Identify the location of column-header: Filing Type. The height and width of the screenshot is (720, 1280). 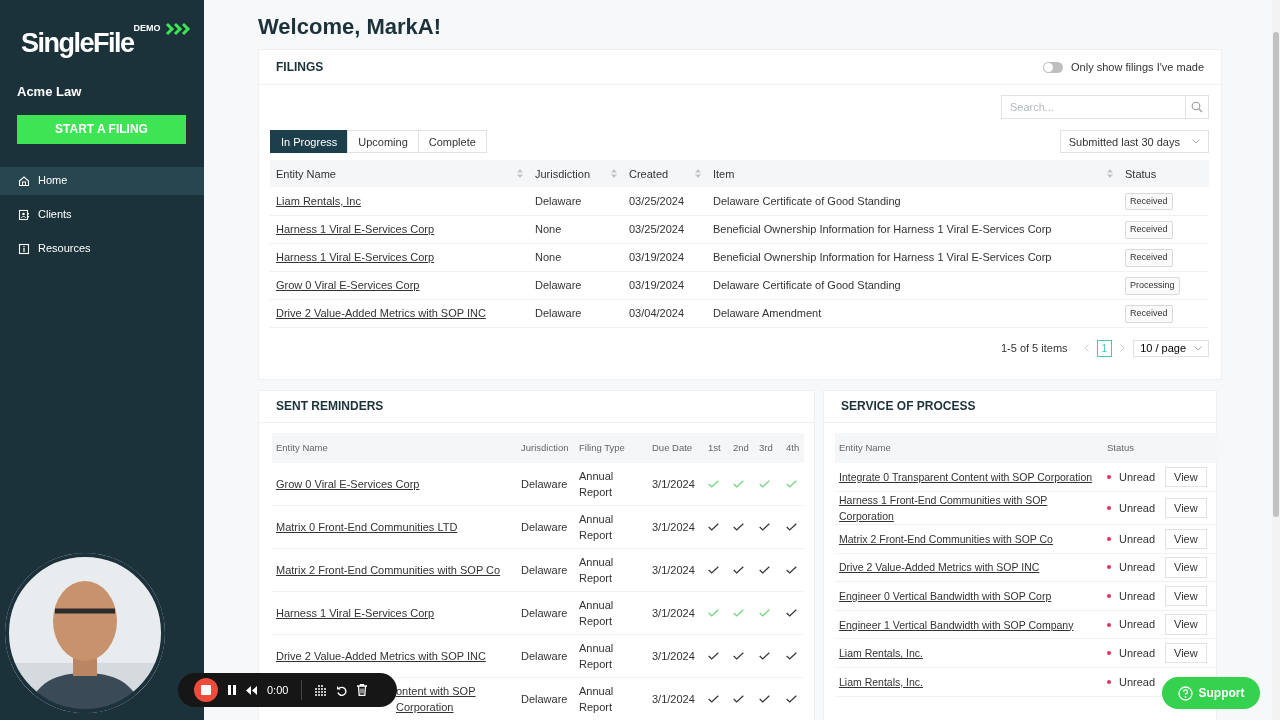
(602, 447).